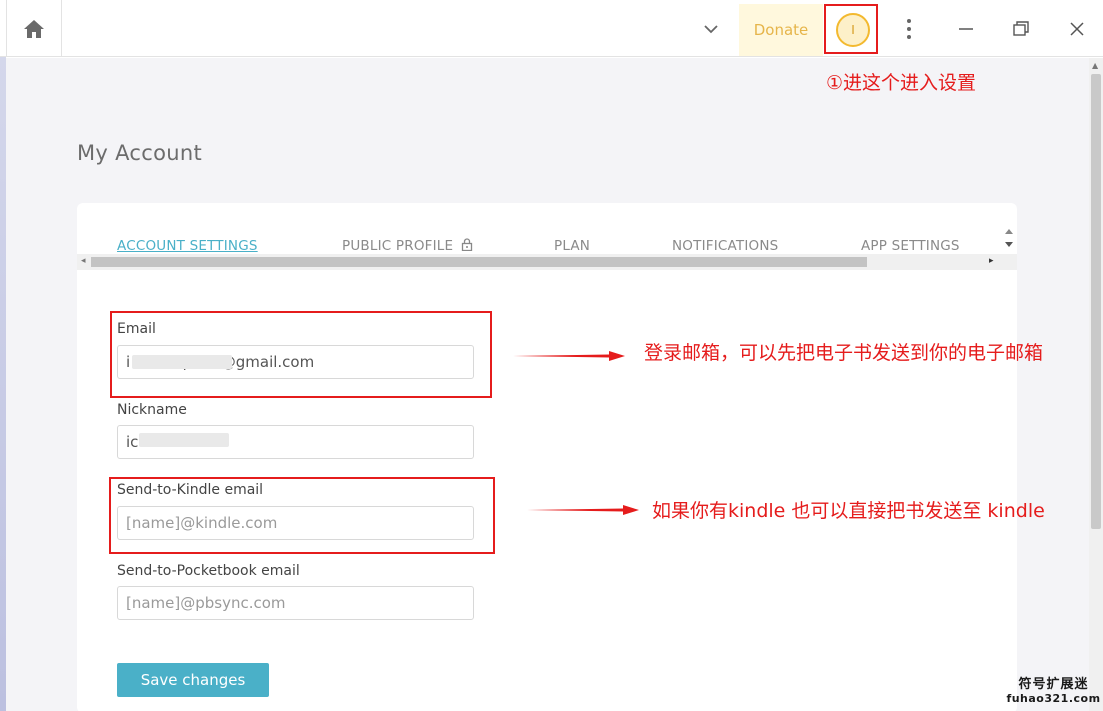 The image size is (1103, 711). I want to click on save-changes-button: Save changes, so click(193, 680).